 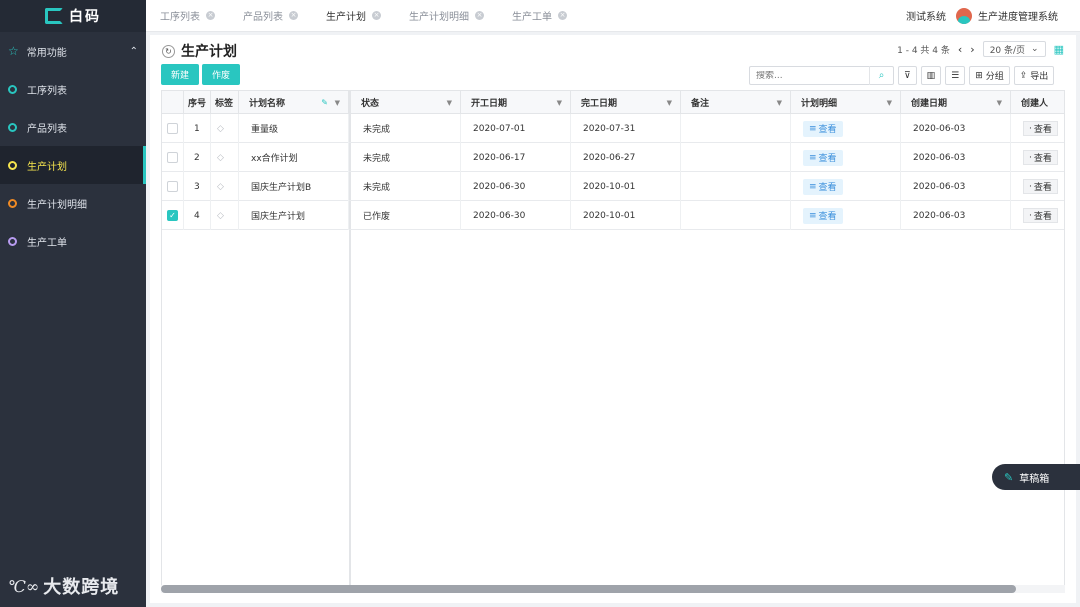 What do you see at coordinates (225, 102) in the screenshot?
I see `header-tag: 标签` at bounding box center [225, 102].